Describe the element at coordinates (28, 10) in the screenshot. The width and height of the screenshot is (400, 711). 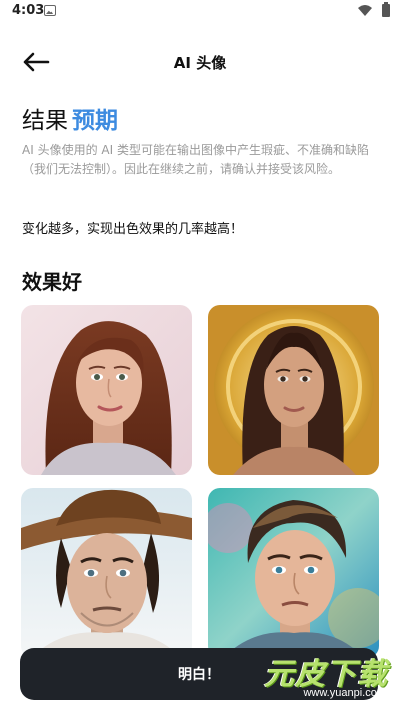
I see `status-time: 4:03` at that location.